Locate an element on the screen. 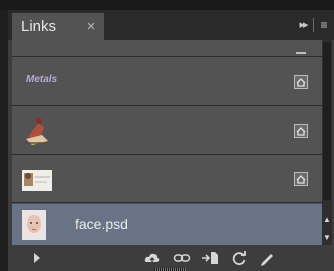 The width and height of the screenshot is (334, 271). list-scrollbar: ▲ ▼ is located at coordinates (327, 142).